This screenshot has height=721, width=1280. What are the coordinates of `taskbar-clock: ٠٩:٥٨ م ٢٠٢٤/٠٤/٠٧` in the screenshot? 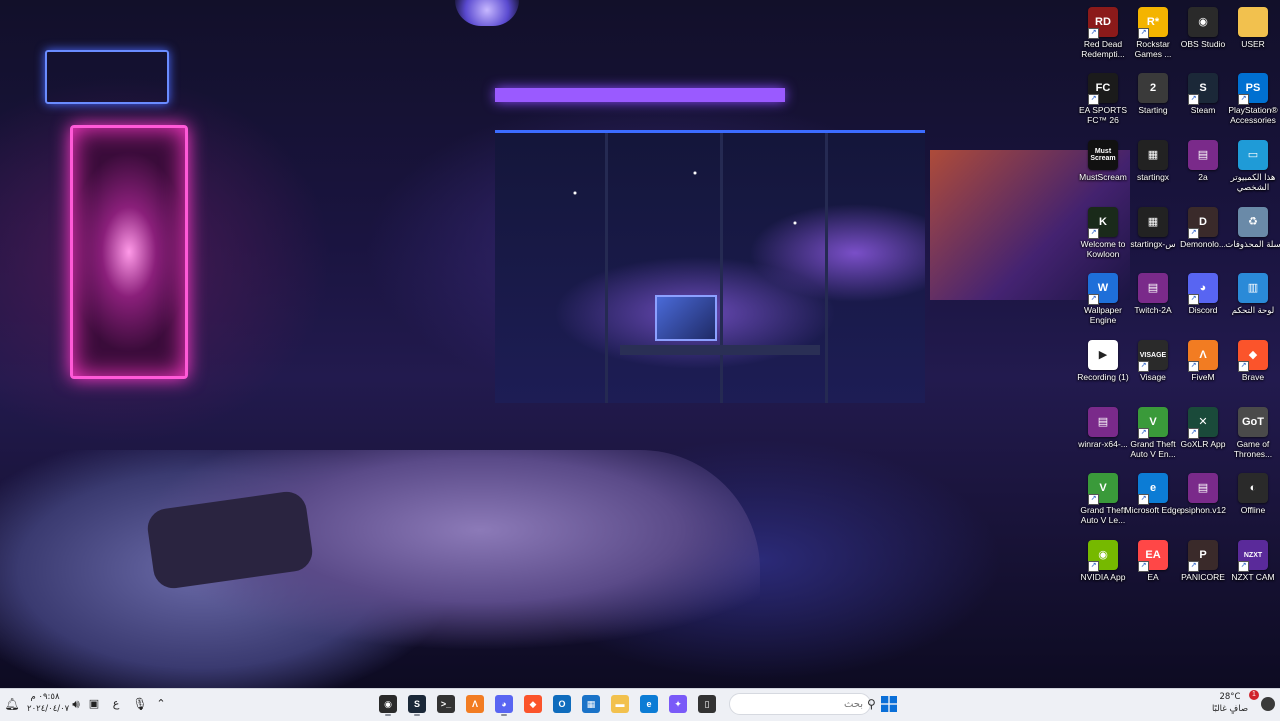 It's located at (48, 704).